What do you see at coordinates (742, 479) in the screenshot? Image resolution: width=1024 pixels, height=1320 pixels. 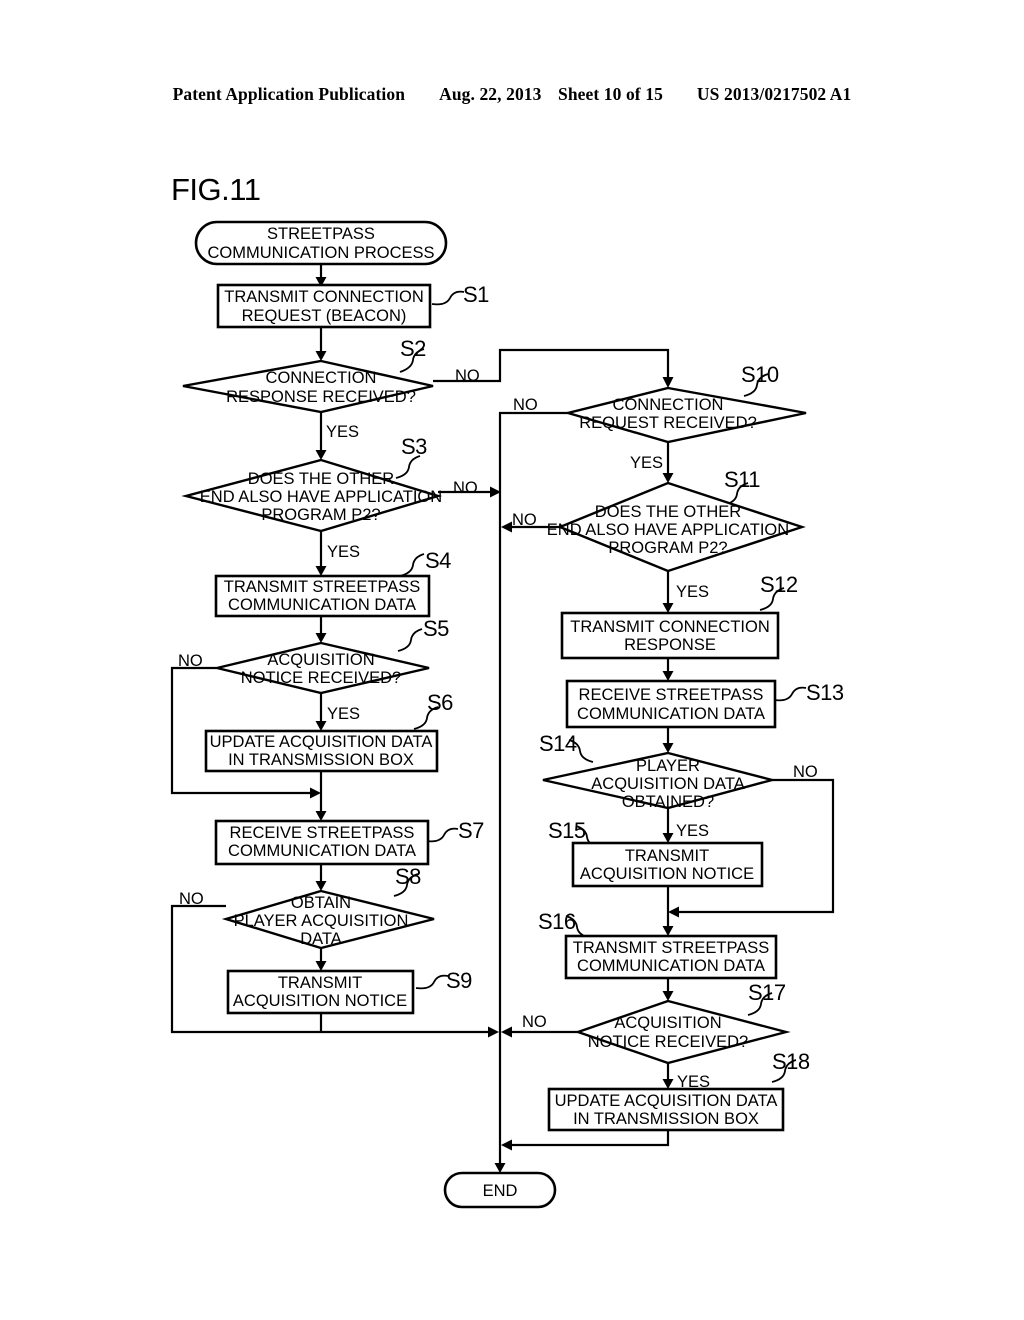 I see `s11-step-id: S11` at bounding box center [742, 479].